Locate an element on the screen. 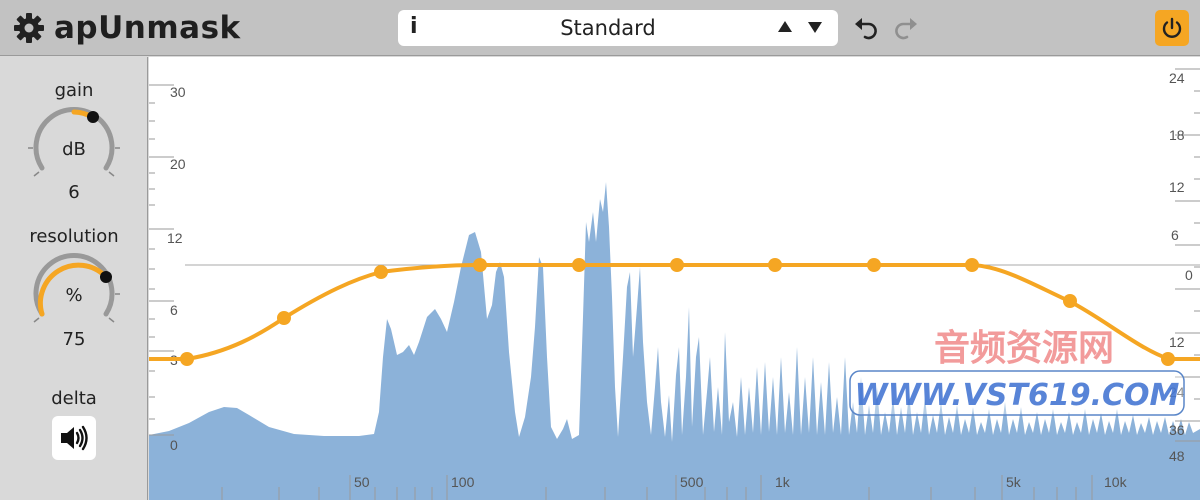 The width and height of the screenshot is (1200, 500). delta-label: delta is located at coordinates (74, 398).